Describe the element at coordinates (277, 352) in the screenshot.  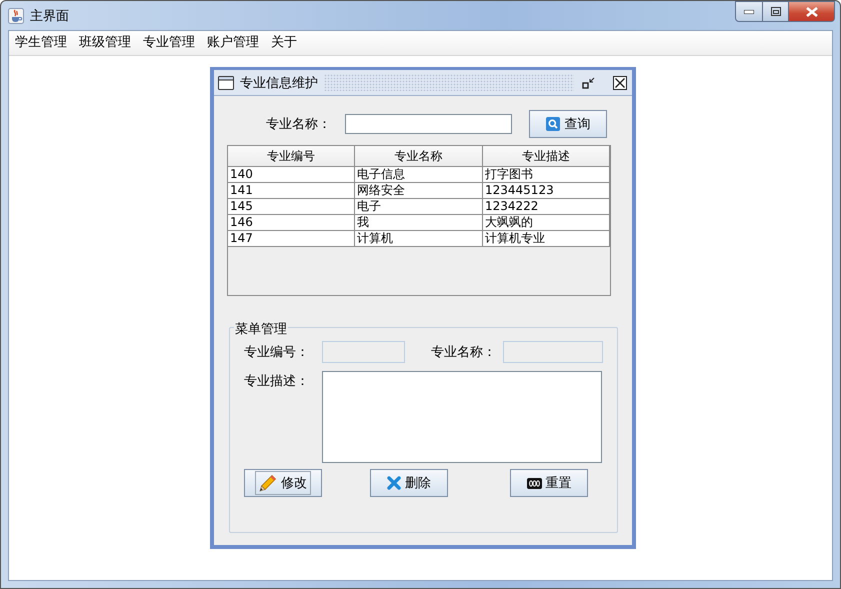
I see `field-label: 专业编号：` at that location.